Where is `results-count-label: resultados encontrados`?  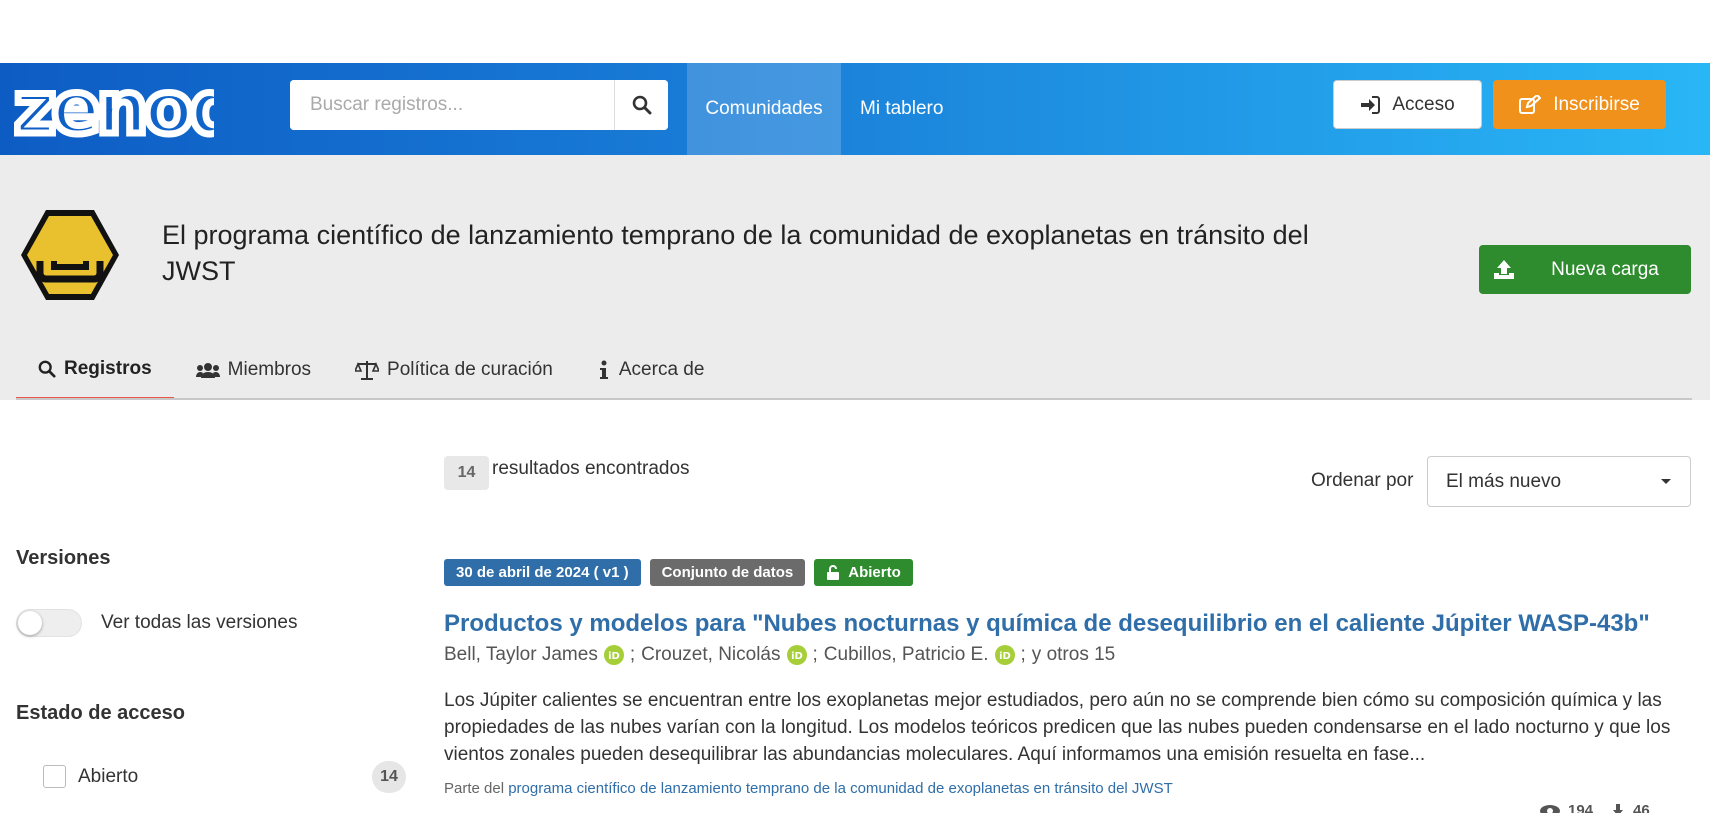
results-count-label: resultados encontrados is located at coordinates (591, 468).